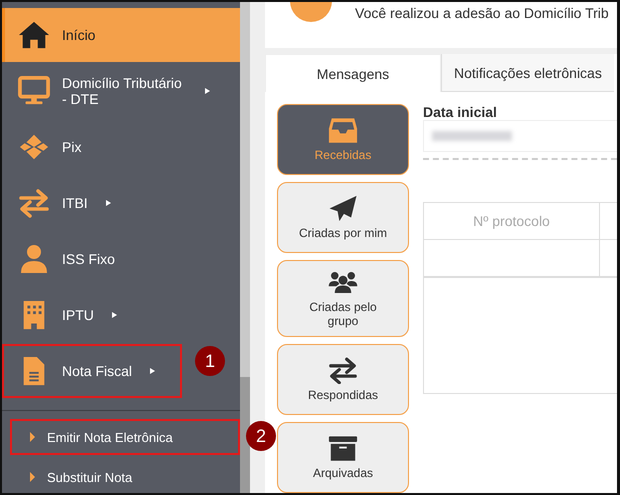 The image size is (620, 495). I want to click on tab: Mensagens, so click(353, 73).